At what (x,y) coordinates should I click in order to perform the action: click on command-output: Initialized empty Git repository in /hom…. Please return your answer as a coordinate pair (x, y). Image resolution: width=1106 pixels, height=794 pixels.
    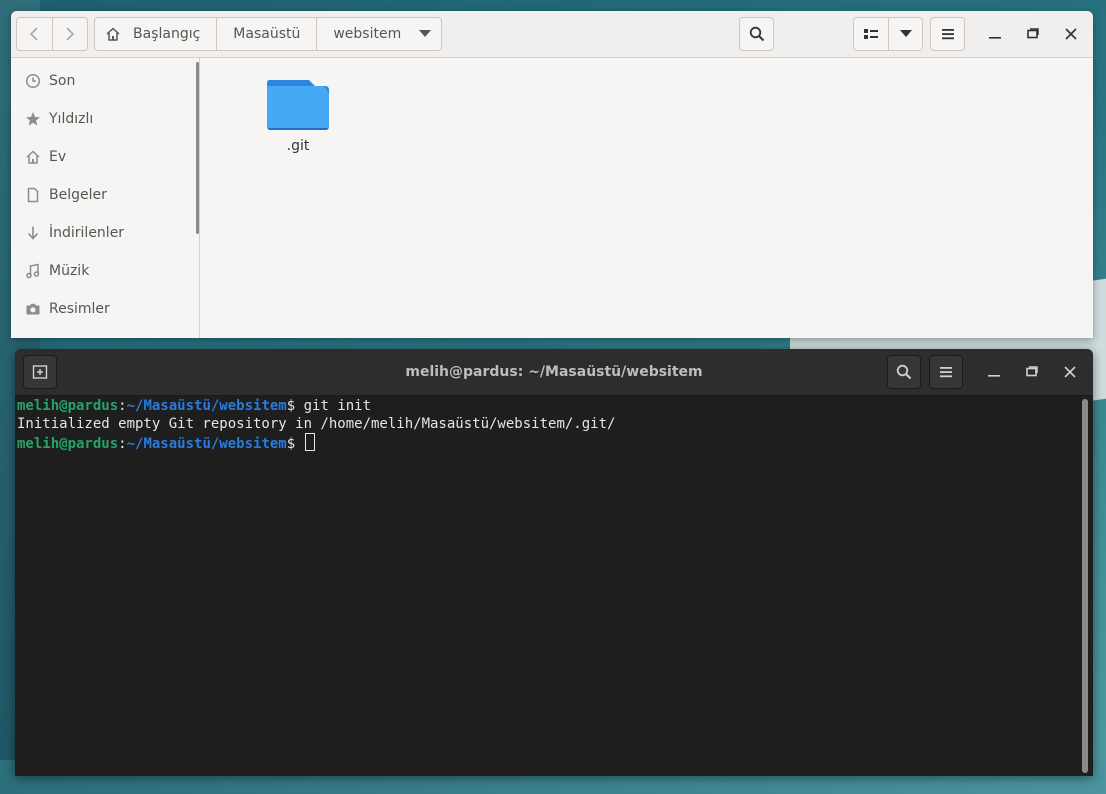
    Looking at the image, I should click on (316, 424).